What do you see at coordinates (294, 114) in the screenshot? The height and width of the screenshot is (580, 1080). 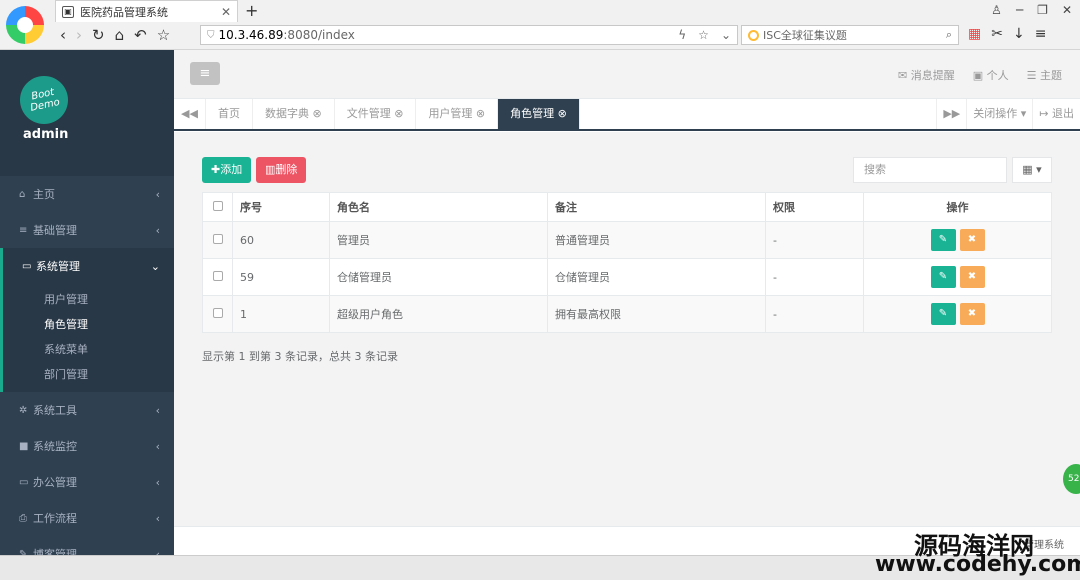 I see `tab-dict: 数据字典 ⊗` at bounding box center [294, 114].